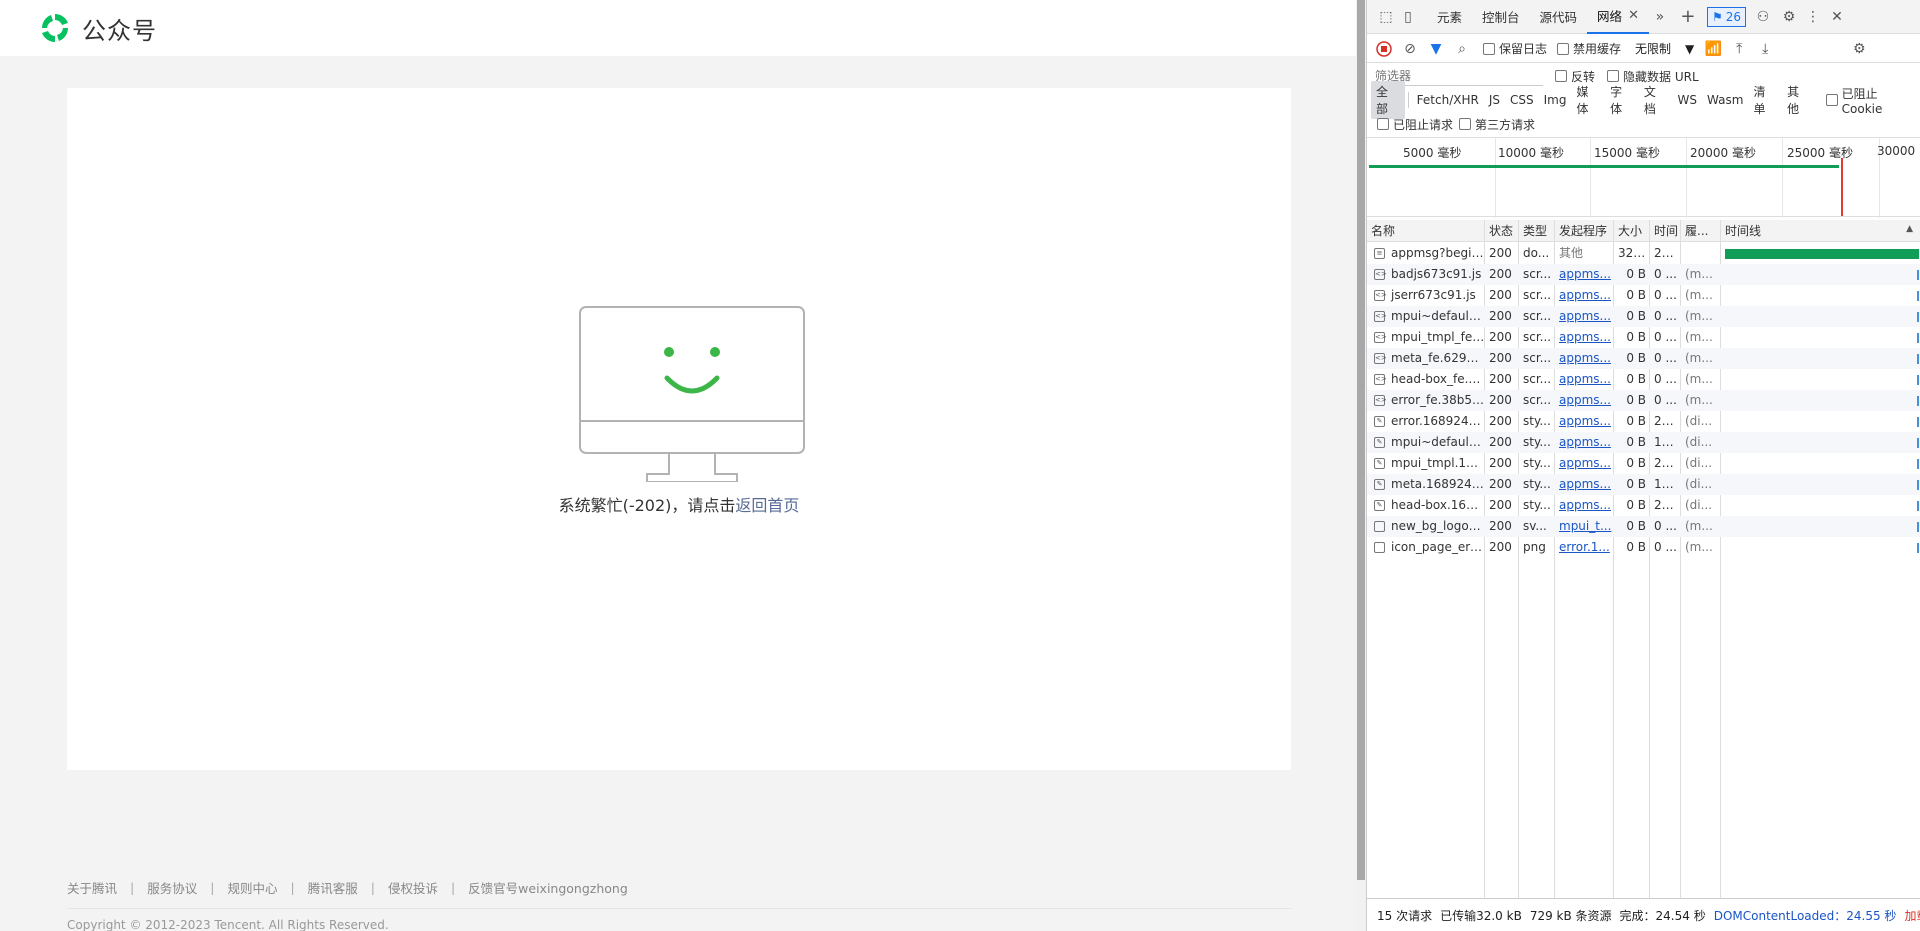  What do you see at coordinates (97, 28) in the screenshot?
I see `logo: 公众号` at bounding box center [97, 28].